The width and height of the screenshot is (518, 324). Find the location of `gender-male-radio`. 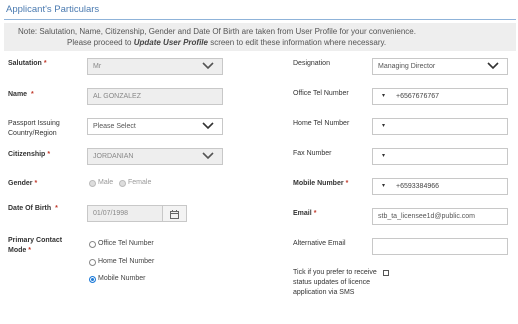

gender-male-radio is located at coordinates (92, 183).